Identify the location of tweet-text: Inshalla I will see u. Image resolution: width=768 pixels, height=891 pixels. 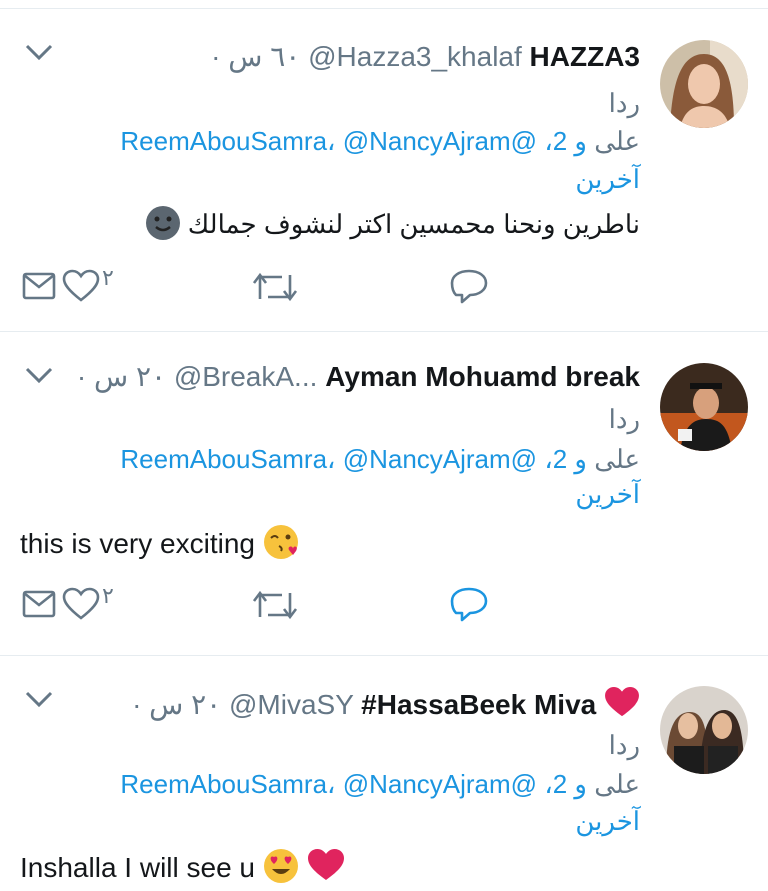
(182, 867).